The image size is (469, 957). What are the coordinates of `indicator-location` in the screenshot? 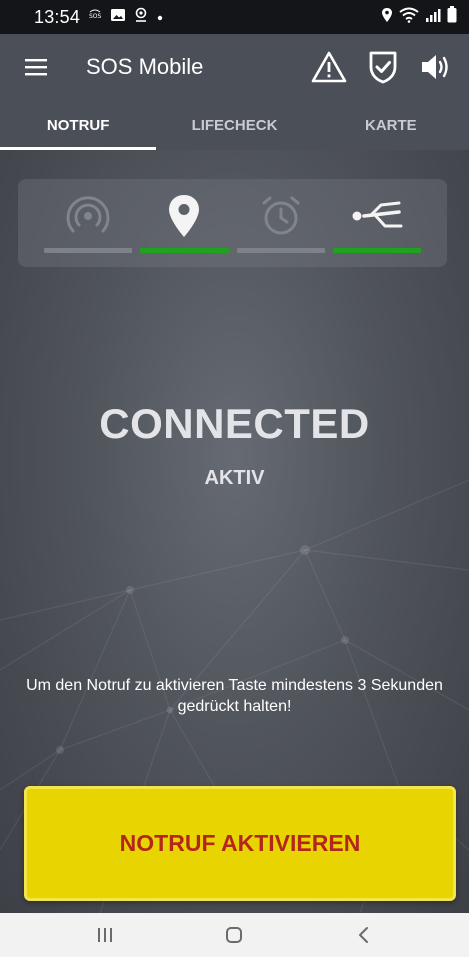 It's located at (184, 223).